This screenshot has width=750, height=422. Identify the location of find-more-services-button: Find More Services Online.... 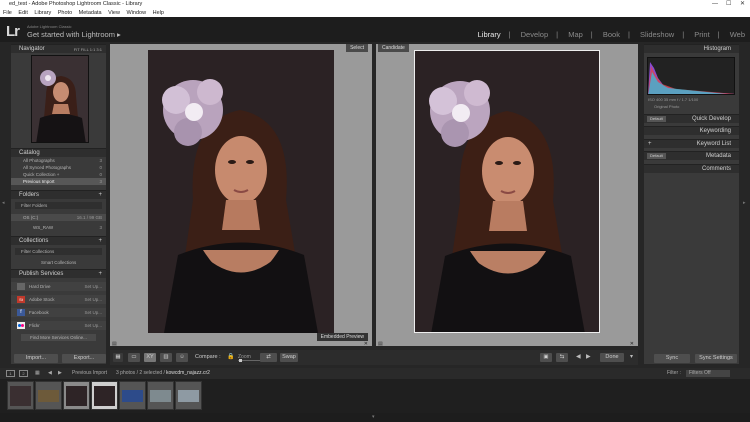
(58, 337).